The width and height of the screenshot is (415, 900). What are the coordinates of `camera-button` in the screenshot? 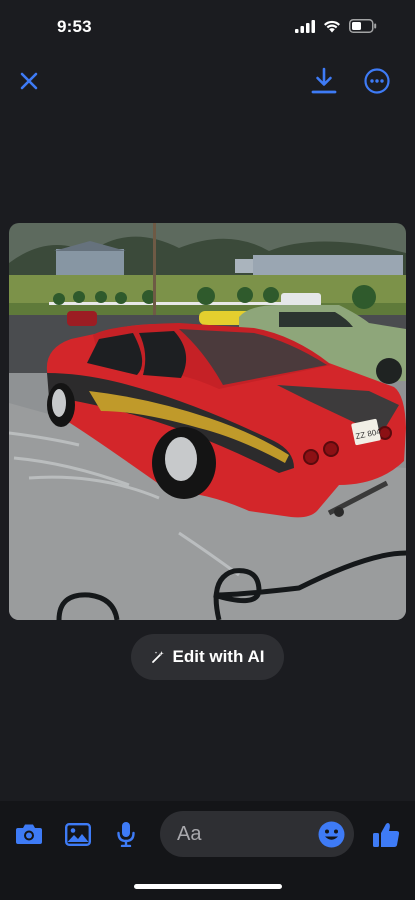 It's located at (29, 834).